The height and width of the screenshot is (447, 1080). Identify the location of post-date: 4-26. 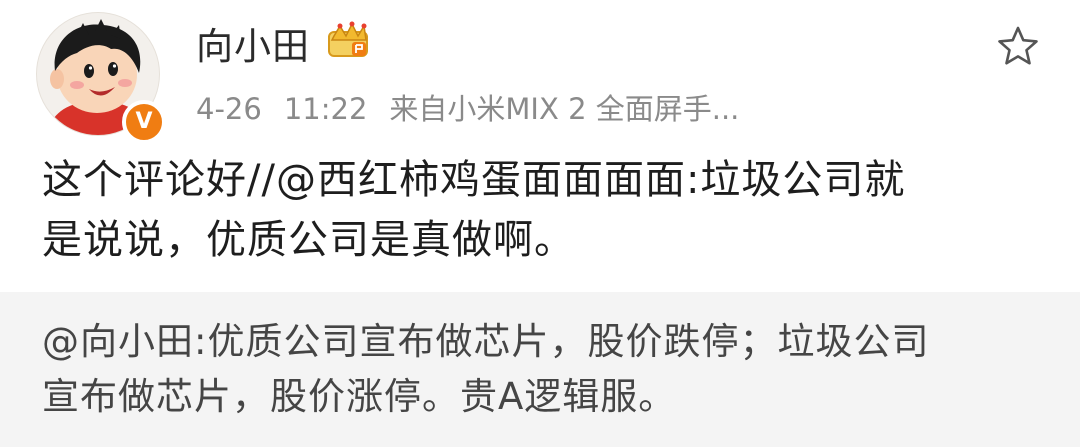
(229, 109).